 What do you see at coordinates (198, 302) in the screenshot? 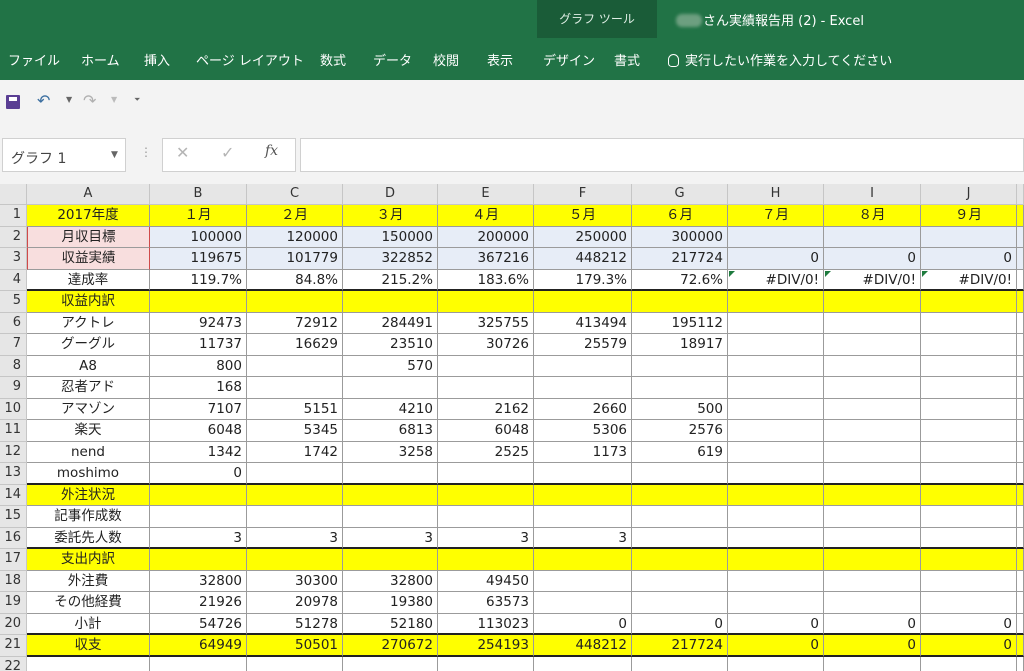
I see `cell-b5` at bounding box center [198, 302].